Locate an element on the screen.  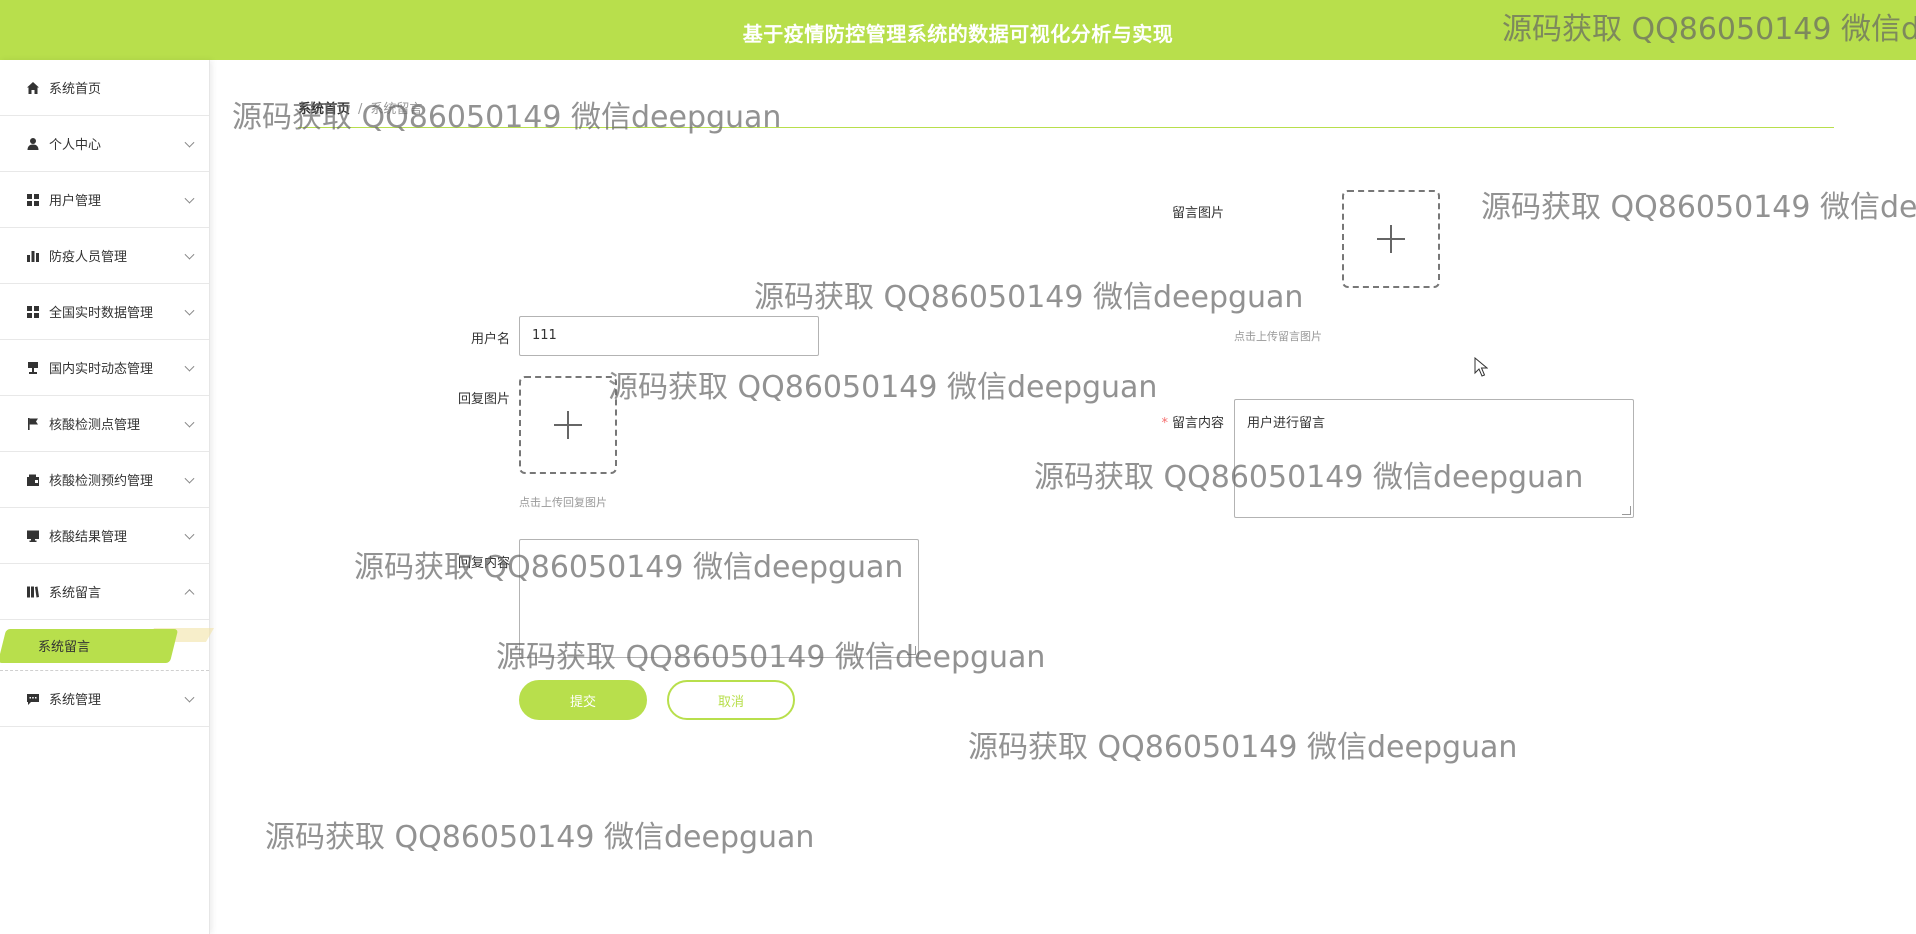
sidebar-item-label: 系统留言 is located at coordinates (75, 593).